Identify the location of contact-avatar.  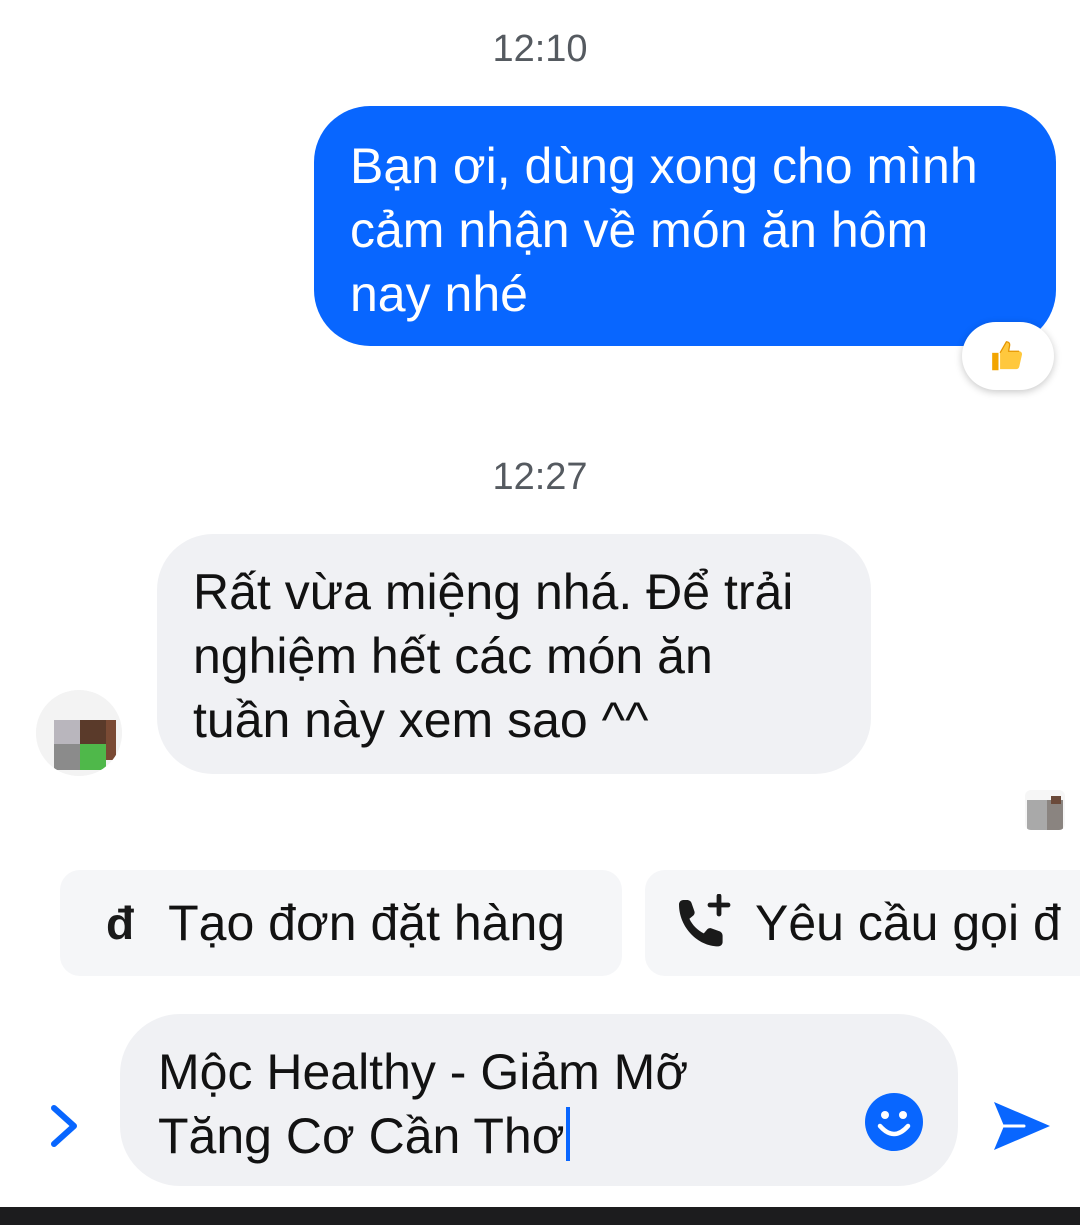
(79, 733).